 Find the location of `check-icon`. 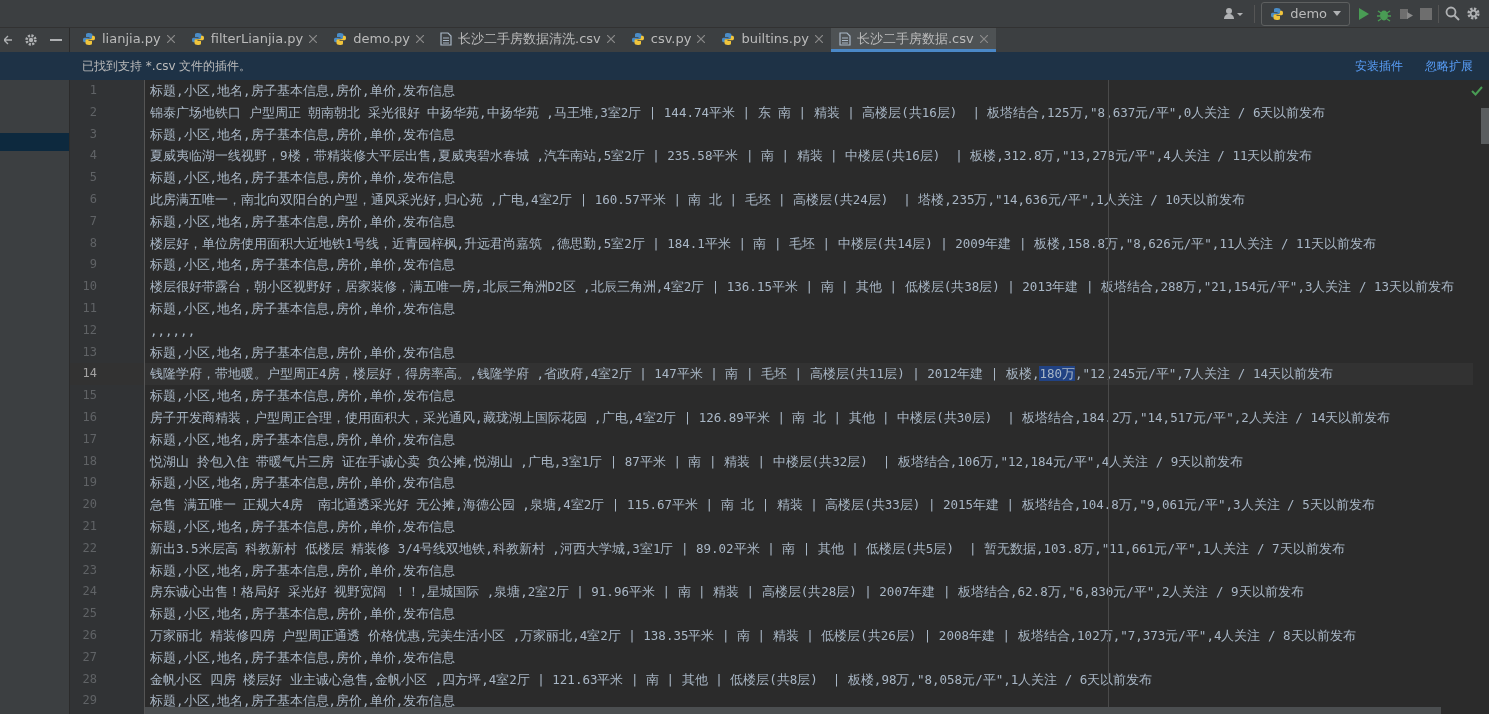

check-icon is located at coordinates (1477, 91).